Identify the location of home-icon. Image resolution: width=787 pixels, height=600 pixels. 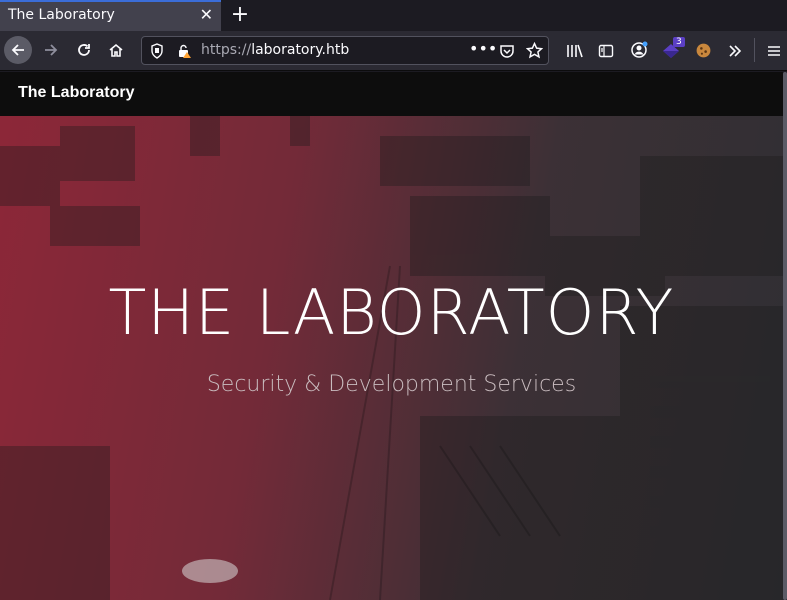
(116, 50).